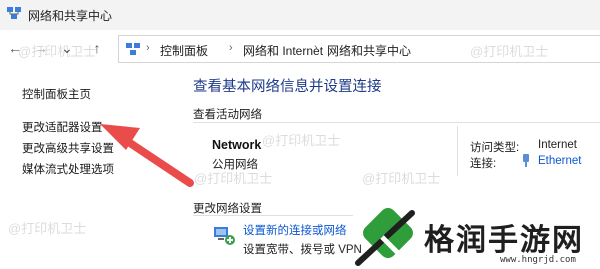  What do you see at coordinates (287, 87) in the screenshot?
I see `page-title: 查看基本网络信息并设置连接` at bounding box center [287, 87].